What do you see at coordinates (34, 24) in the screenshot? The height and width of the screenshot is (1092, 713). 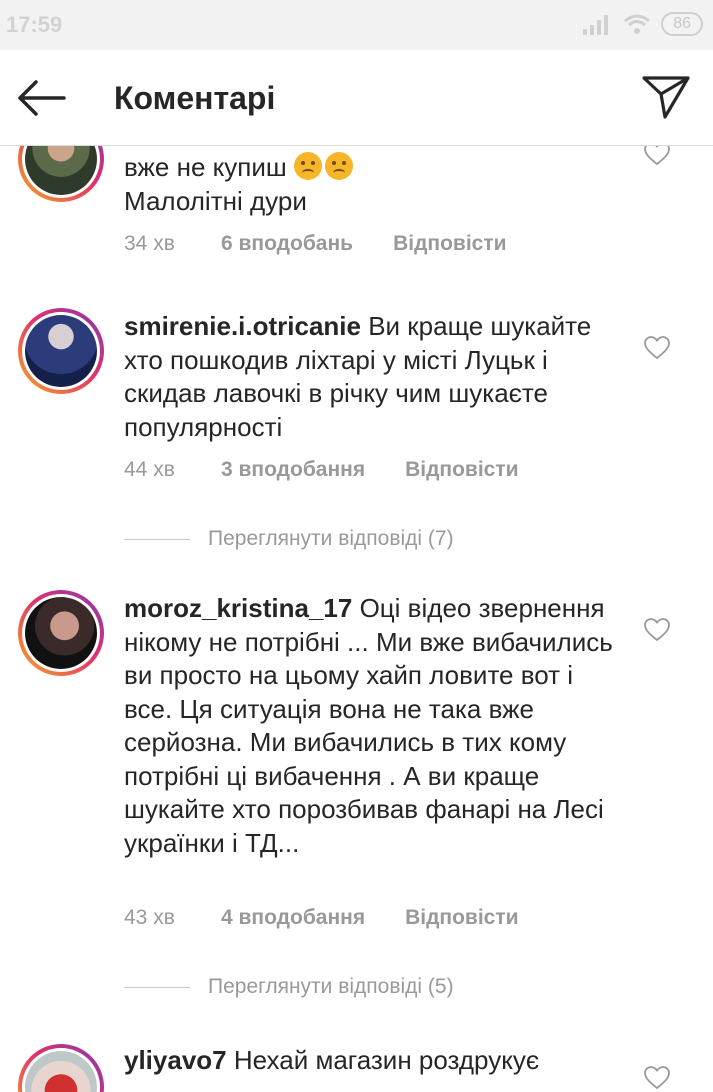 I see `status-time: 17:59` at bounding box center [34, 24].